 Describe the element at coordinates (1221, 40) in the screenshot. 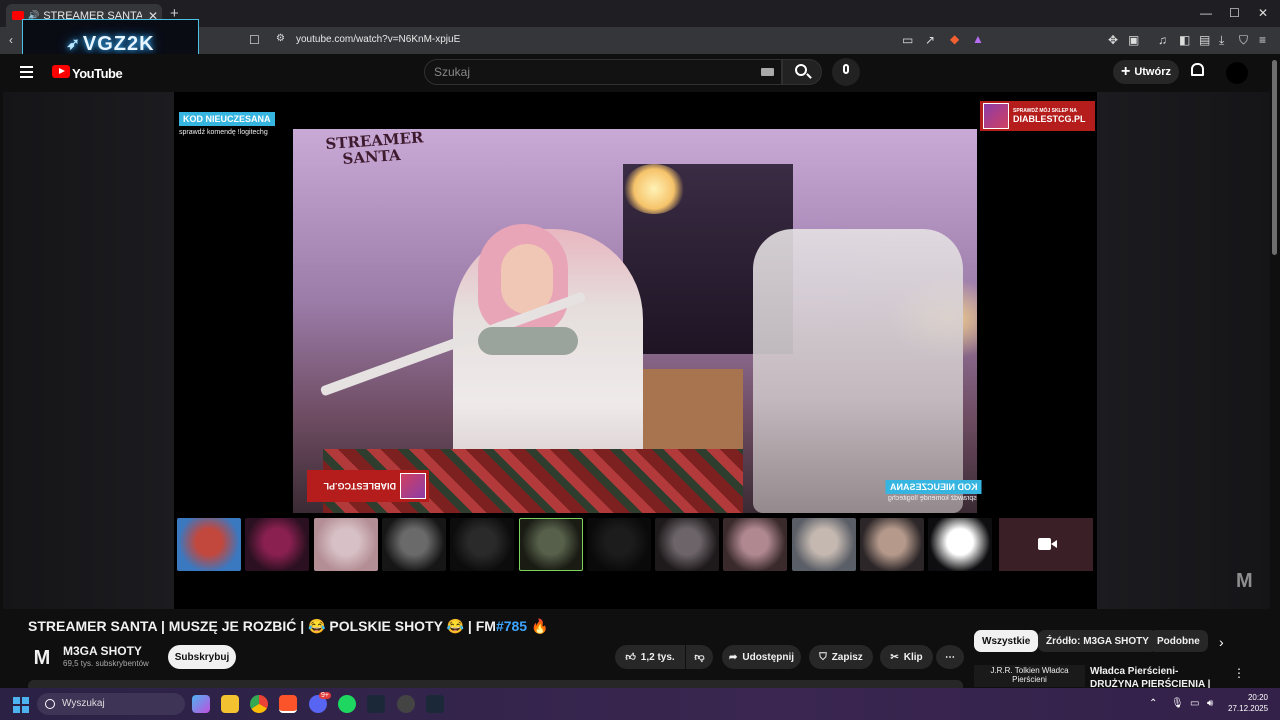

I see `download-icon: ⤓` at that location.